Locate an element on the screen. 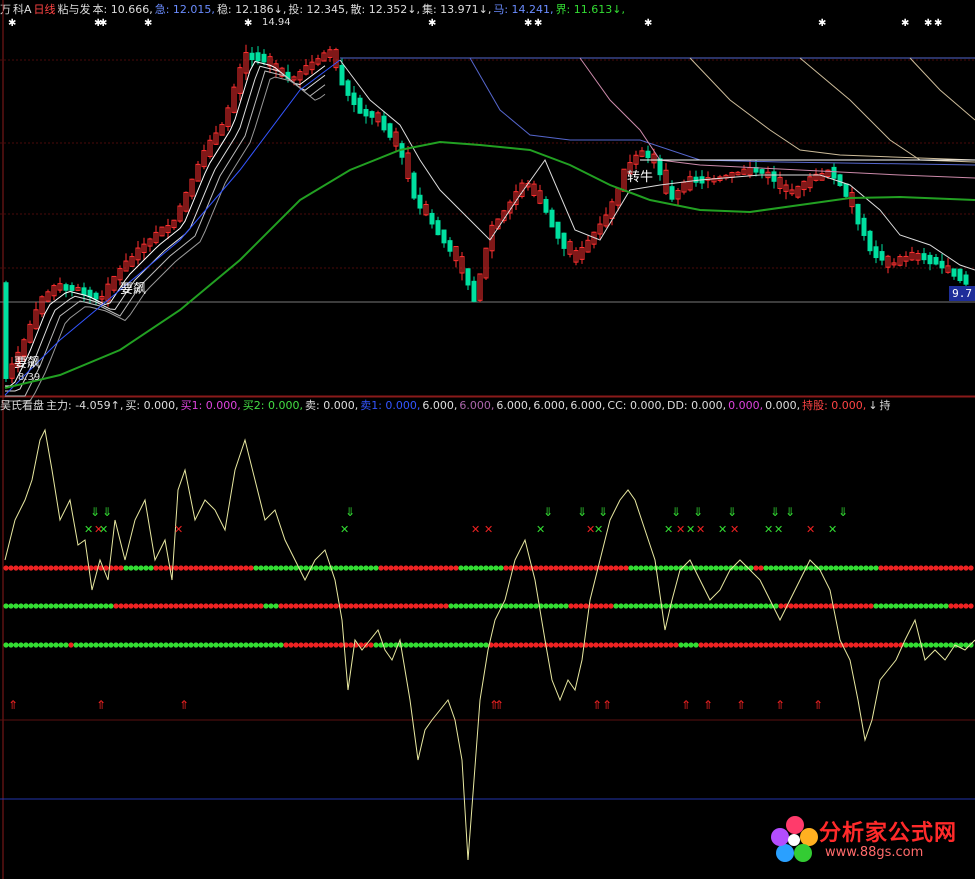  current-price-tag: 9.7 is located at coordinates (962, 293).